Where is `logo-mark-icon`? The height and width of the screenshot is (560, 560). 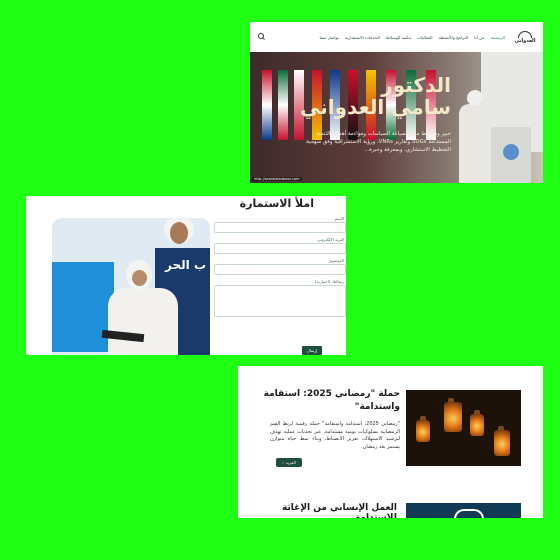 logo-mark-icon is located at coordinates (525, 34).